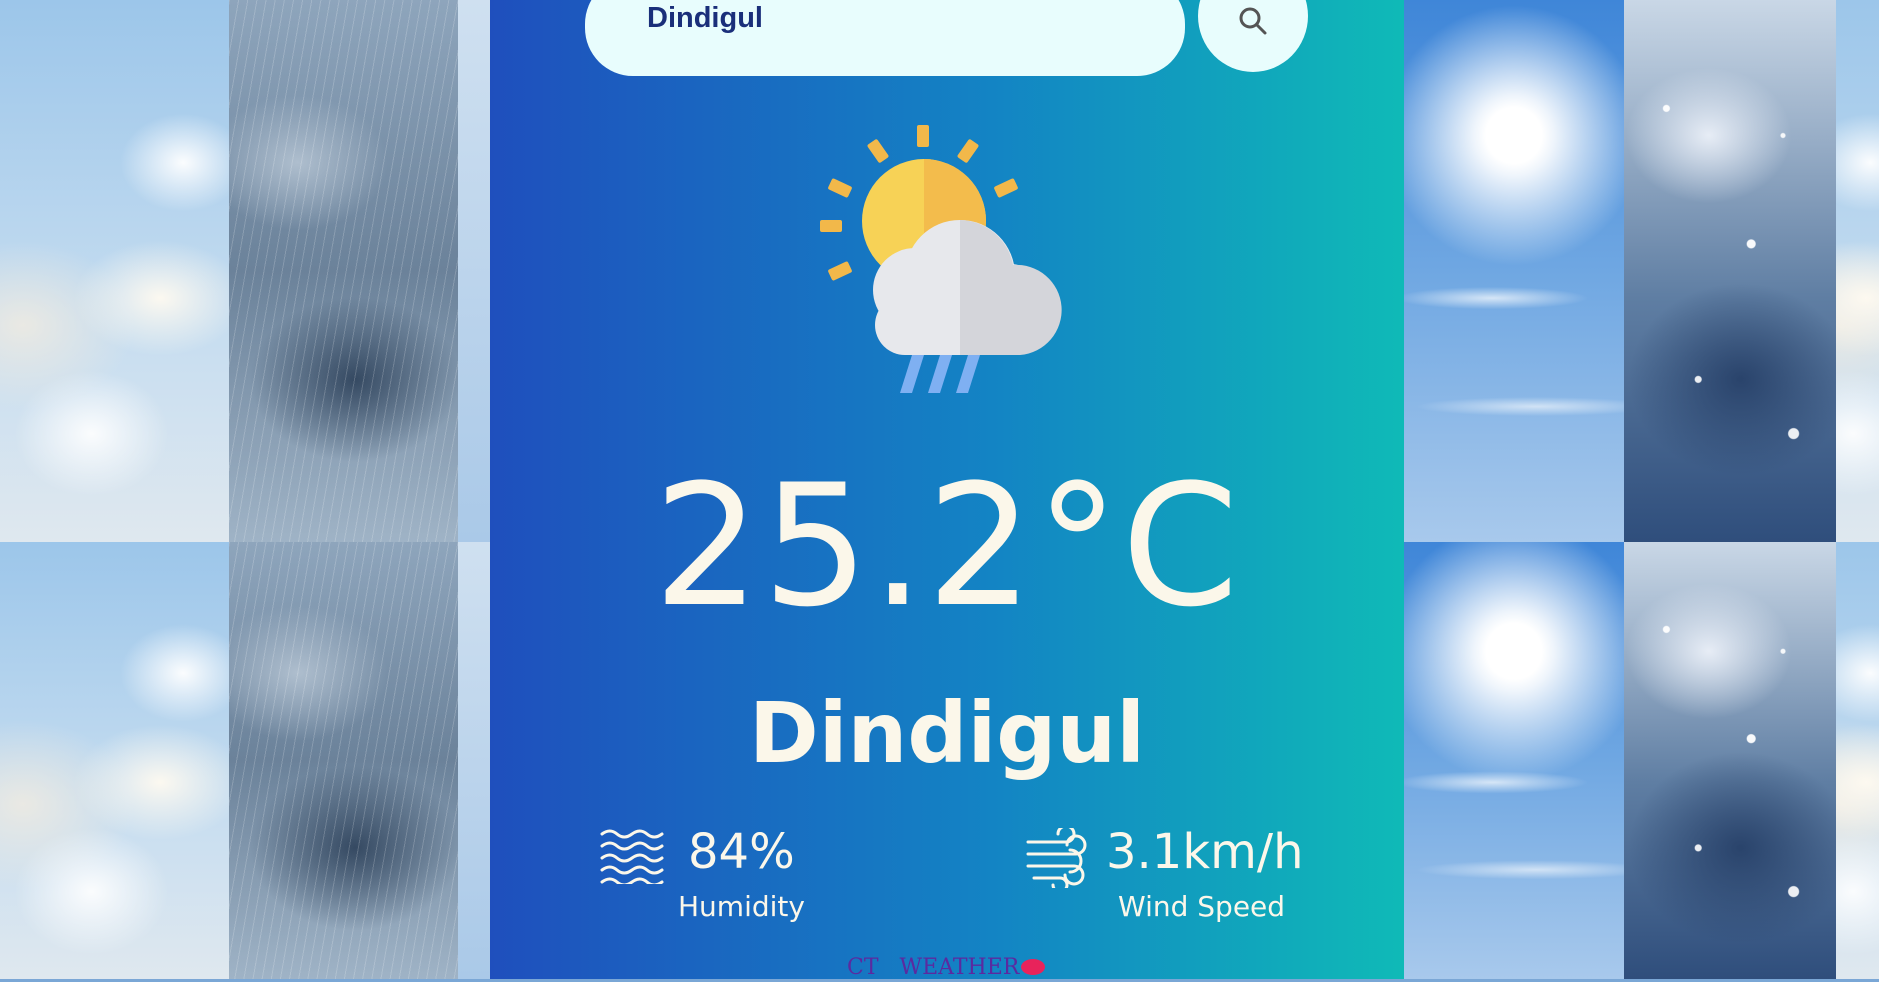  I want to click on waves-icon, so click(632, 856).